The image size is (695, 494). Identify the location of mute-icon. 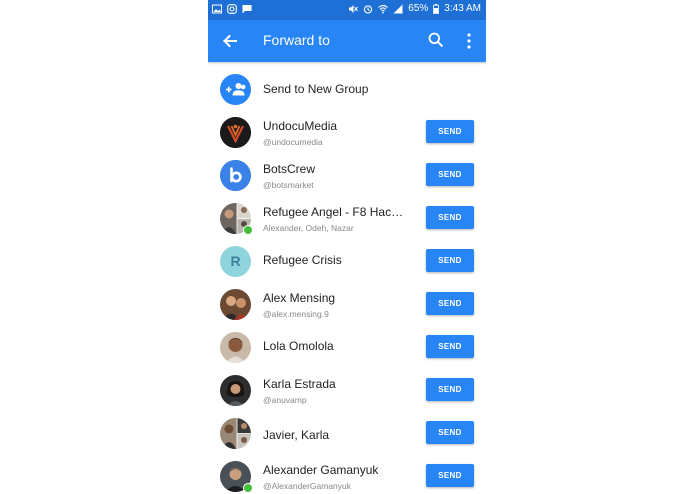
(354, 8).